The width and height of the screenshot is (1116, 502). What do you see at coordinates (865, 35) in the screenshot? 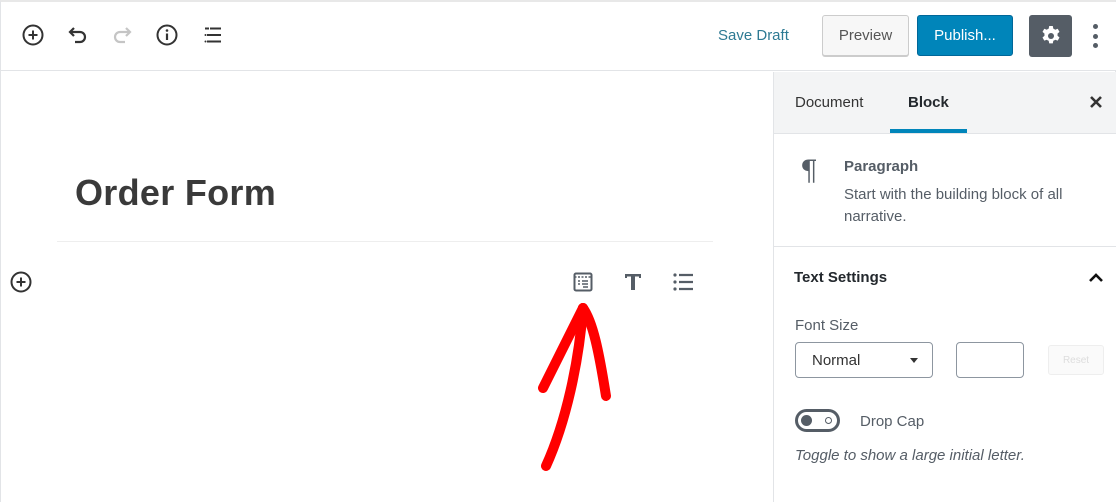
I see `preview-button: Preview` at bounding box center [865, 35].